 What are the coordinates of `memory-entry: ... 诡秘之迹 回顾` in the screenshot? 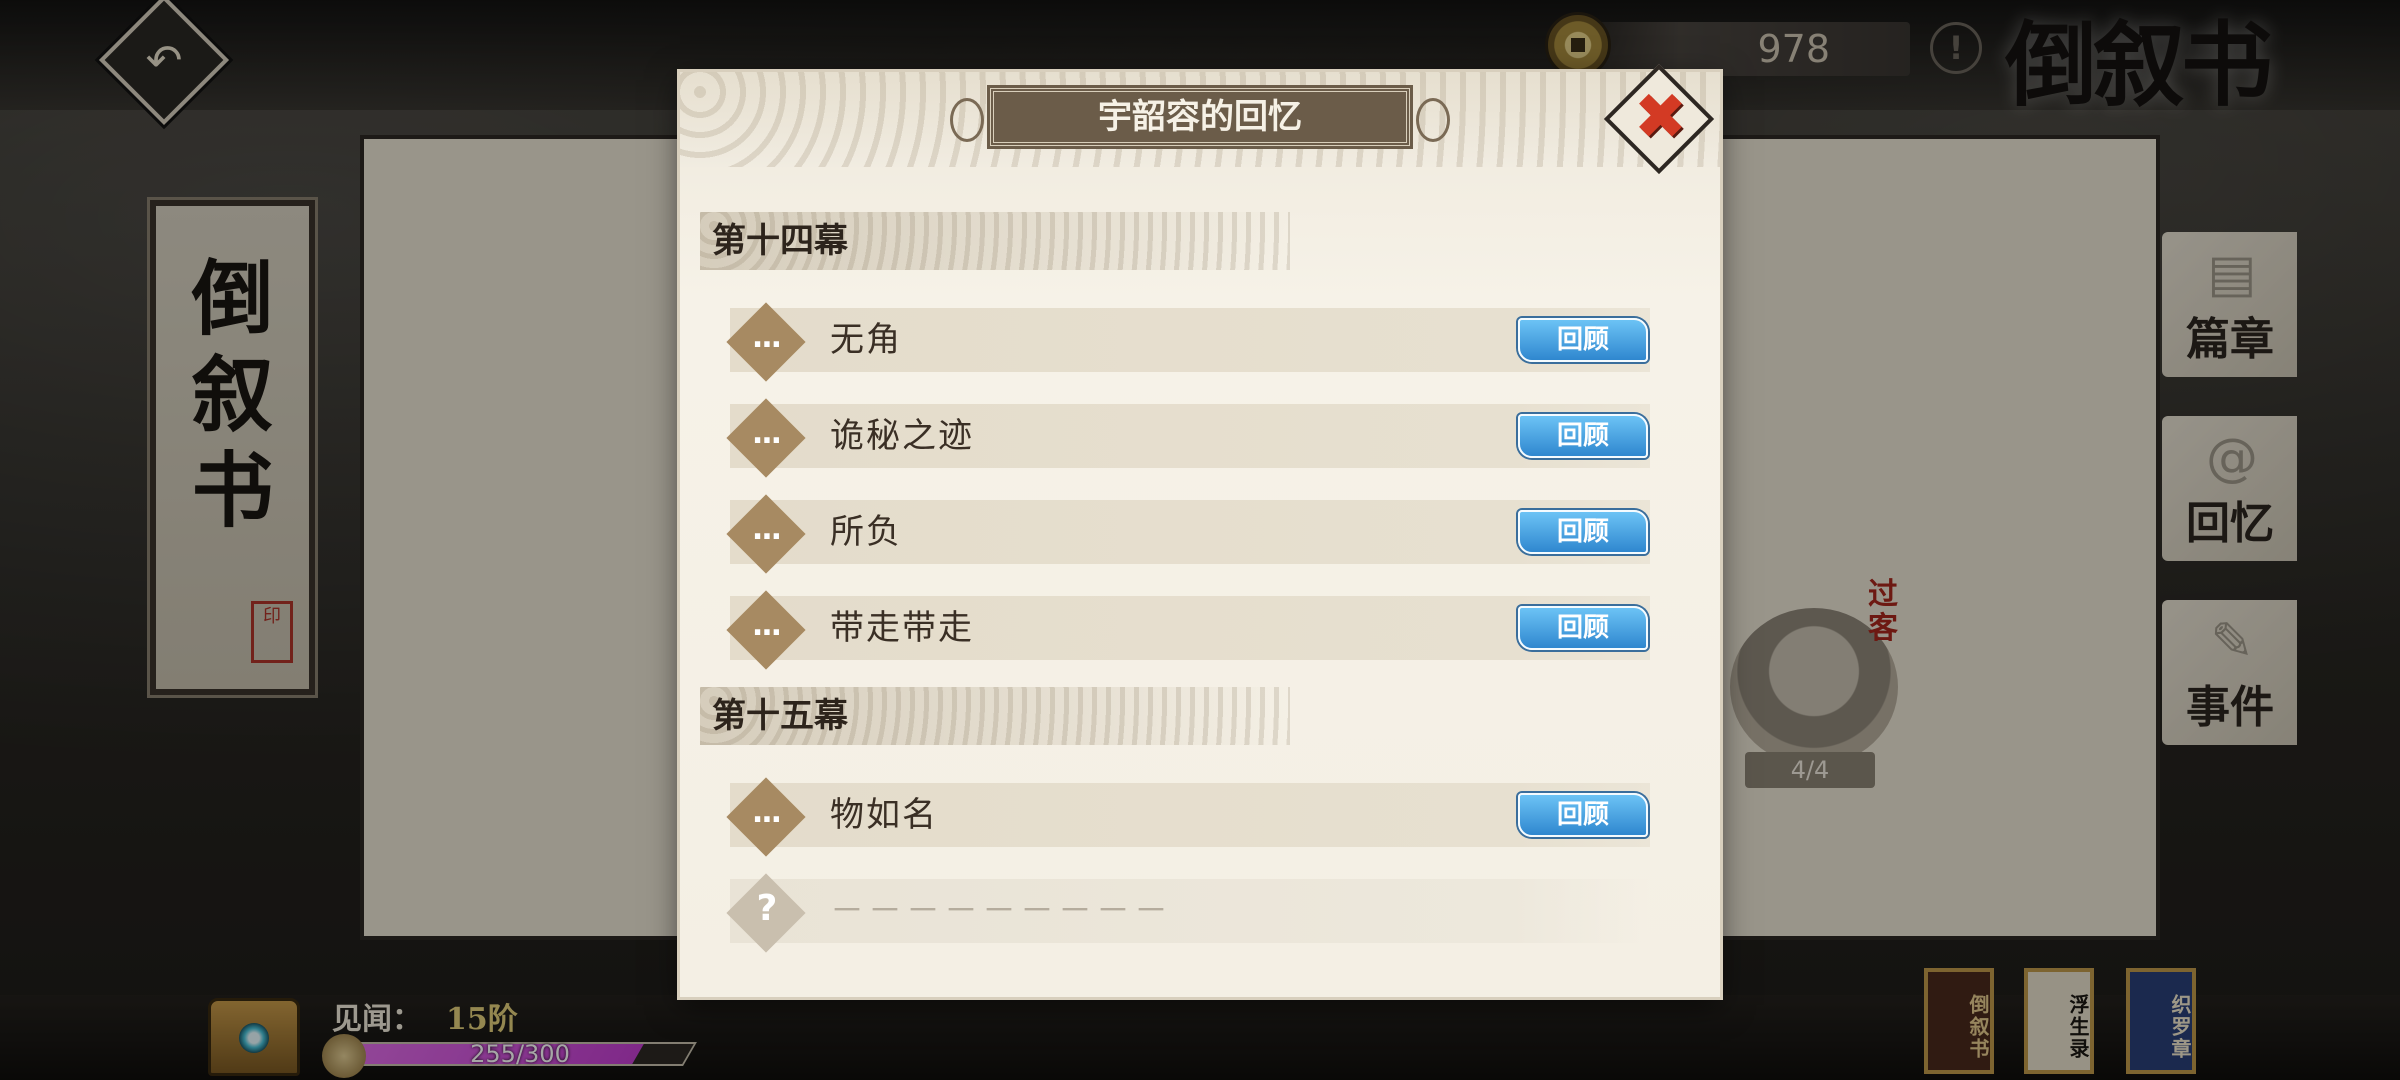 It's located at (1188, 438).